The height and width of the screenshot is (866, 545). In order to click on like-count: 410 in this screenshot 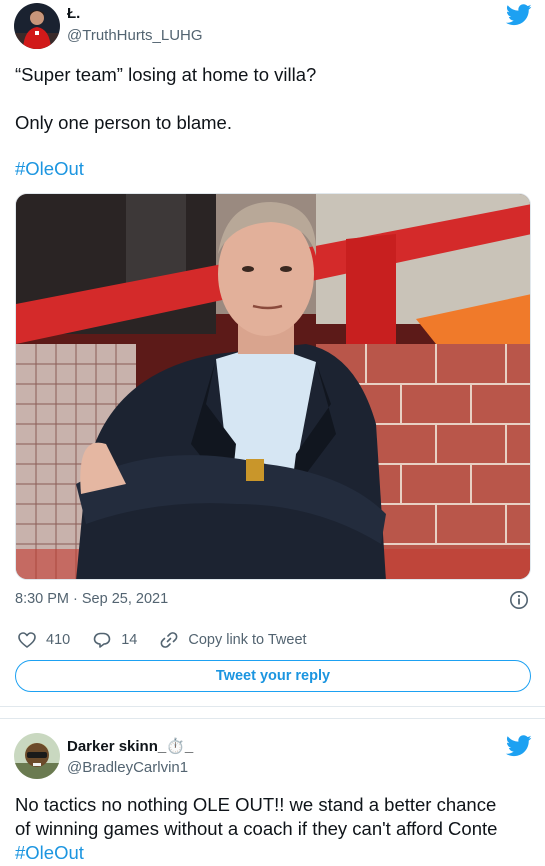, I will do `click(58, 640)`.